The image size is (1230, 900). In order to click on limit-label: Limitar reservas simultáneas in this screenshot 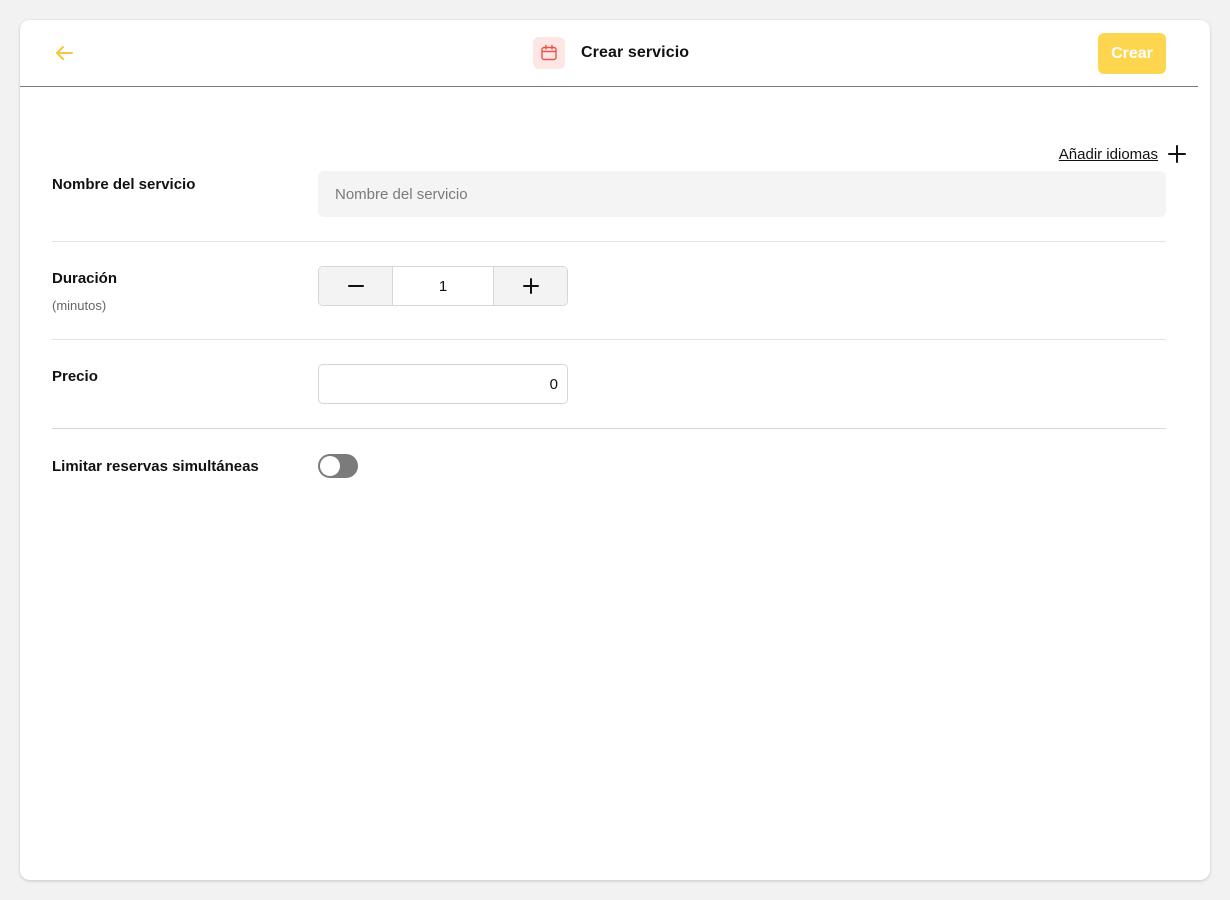, I will do `click(155, 466)`.